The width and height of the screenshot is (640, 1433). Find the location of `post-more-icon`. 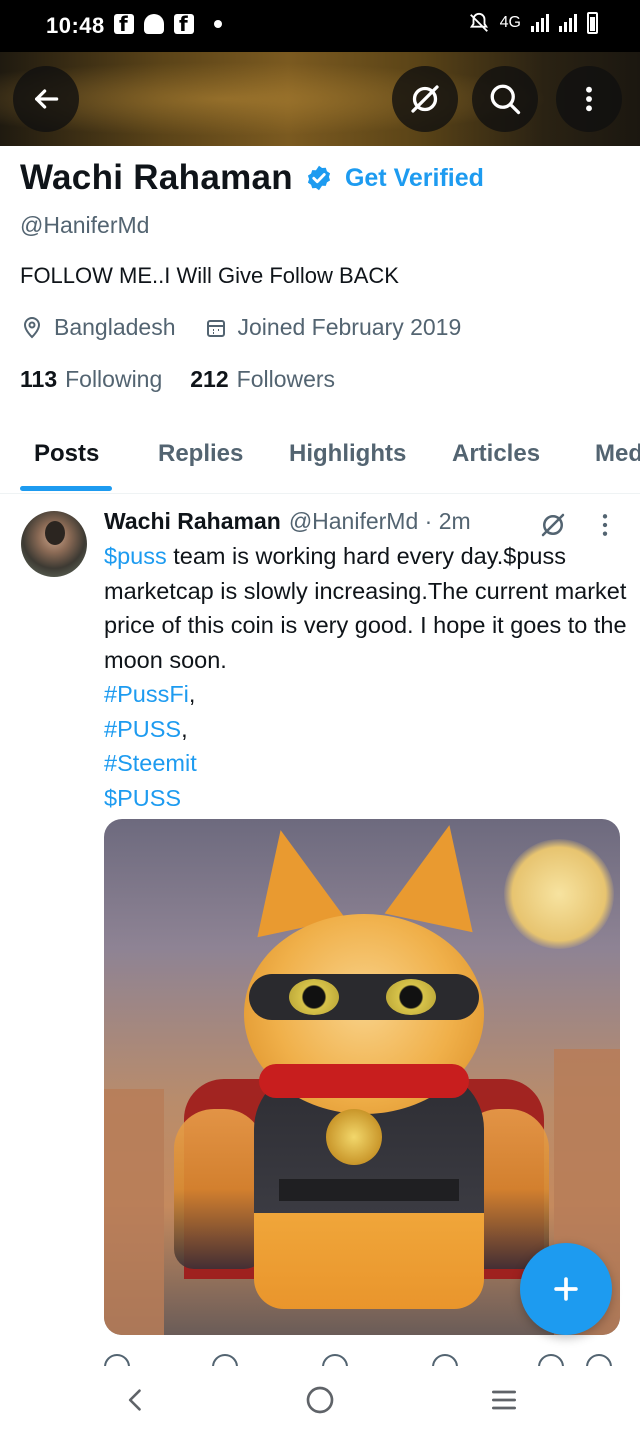

post-more-icon is located at coordinates (605, 525).